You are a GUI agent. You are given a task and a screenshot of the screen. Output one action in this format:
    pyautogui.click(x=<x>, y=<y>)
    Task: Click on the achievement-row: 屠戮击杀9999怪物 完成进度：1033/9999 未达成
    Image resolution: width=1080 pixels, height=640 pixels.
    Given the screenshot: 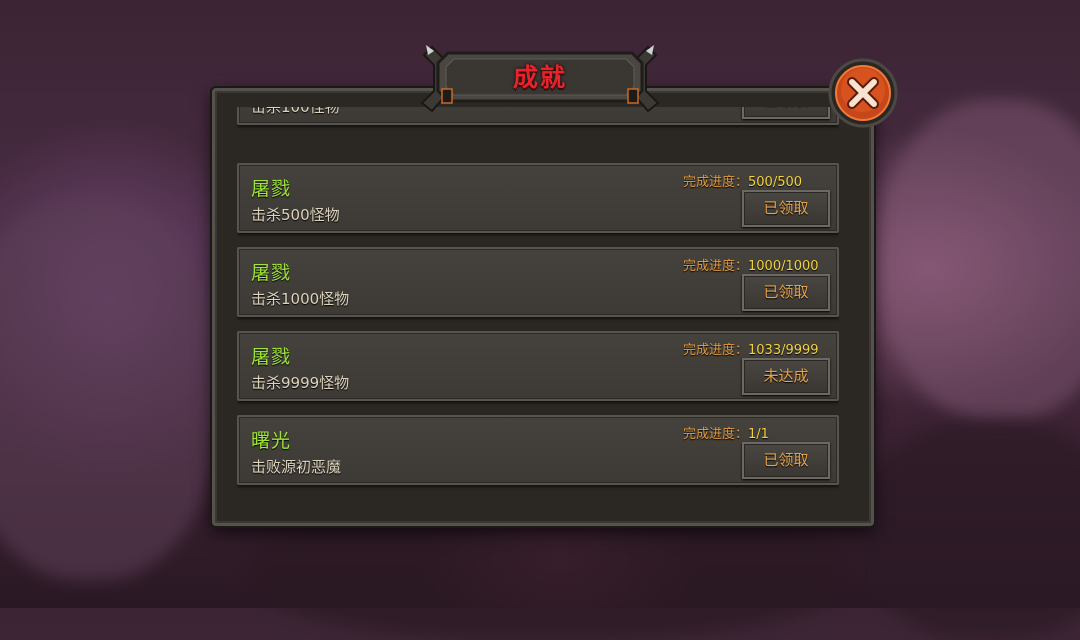 What is the action you would take?
    pyautogui.click(x=538, y=366)
    